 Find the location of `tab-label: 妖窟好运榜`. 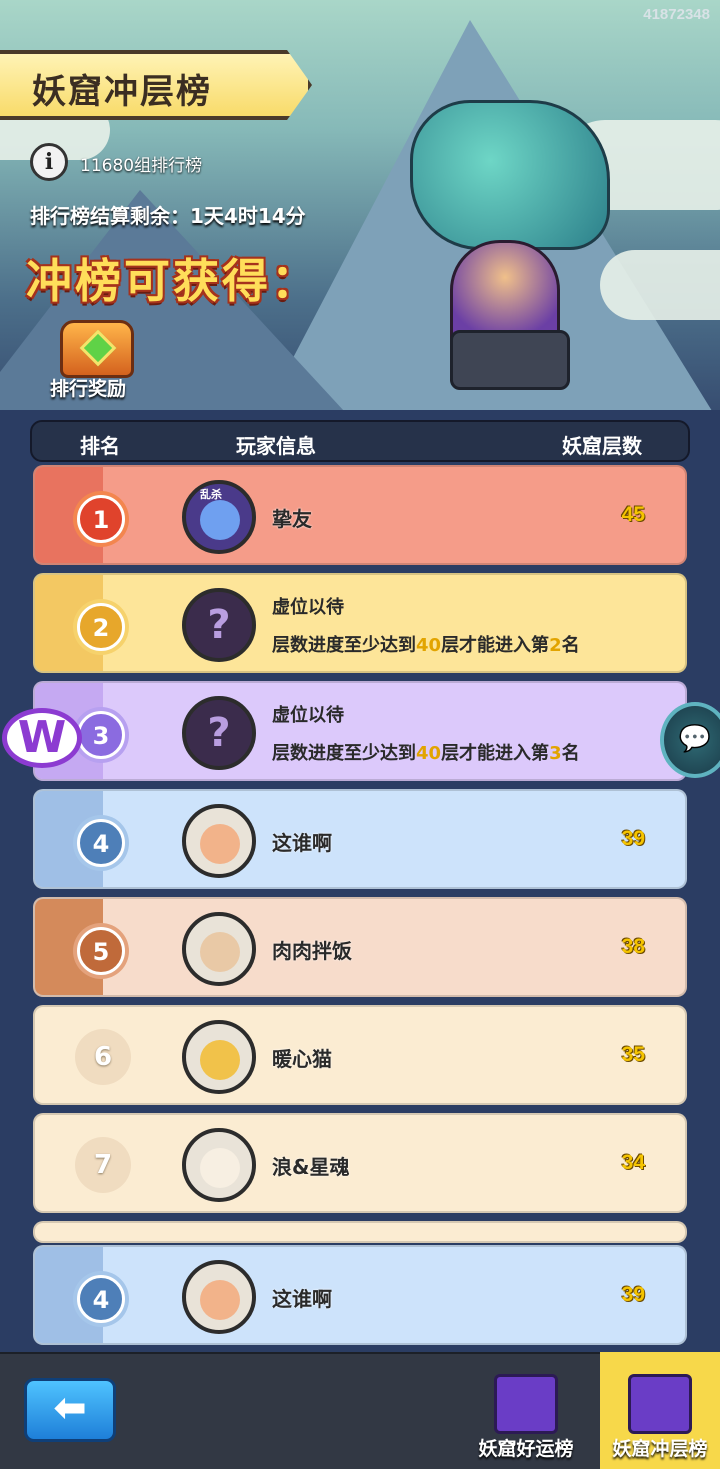

tab-label: 妖窟好运榜 is located at coordinates (526, 1449).